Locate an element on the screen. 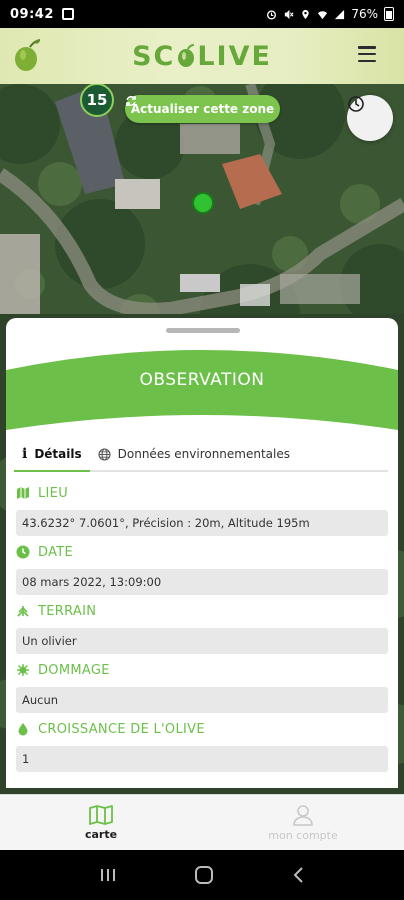 The width and height of the screenshot is (404, 900). dommage-label: DOMMAGE is located at coordinates (74, 670).